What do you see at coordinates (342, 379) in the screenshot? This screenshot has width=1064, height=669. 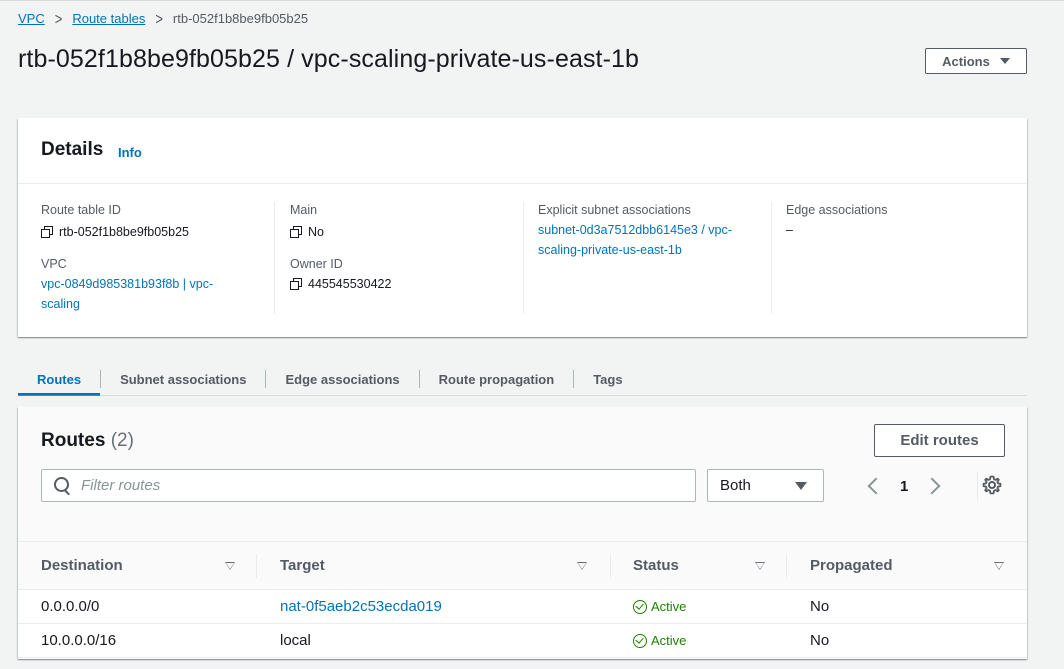 I see `tab-edge-associations: Edge associations` at bounding box center [342, 379].